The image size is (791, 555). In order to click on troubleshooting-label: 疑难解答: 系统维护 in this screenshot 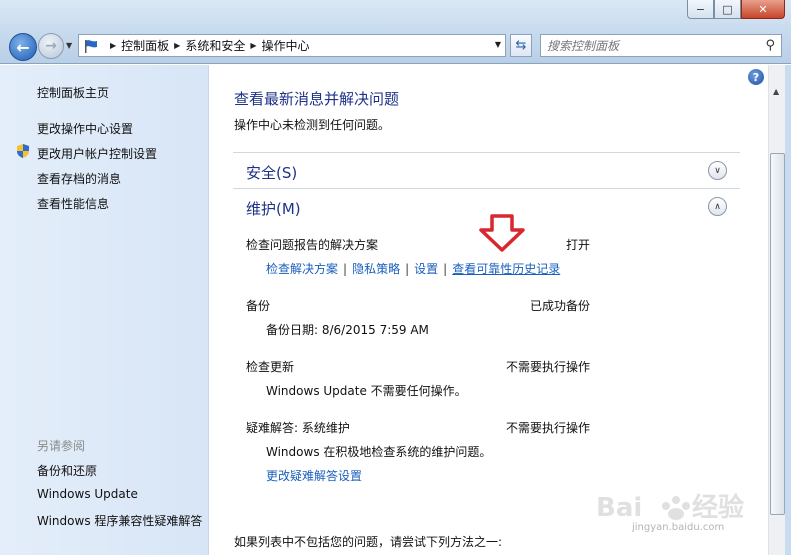, I will do `click(298, 428)`.